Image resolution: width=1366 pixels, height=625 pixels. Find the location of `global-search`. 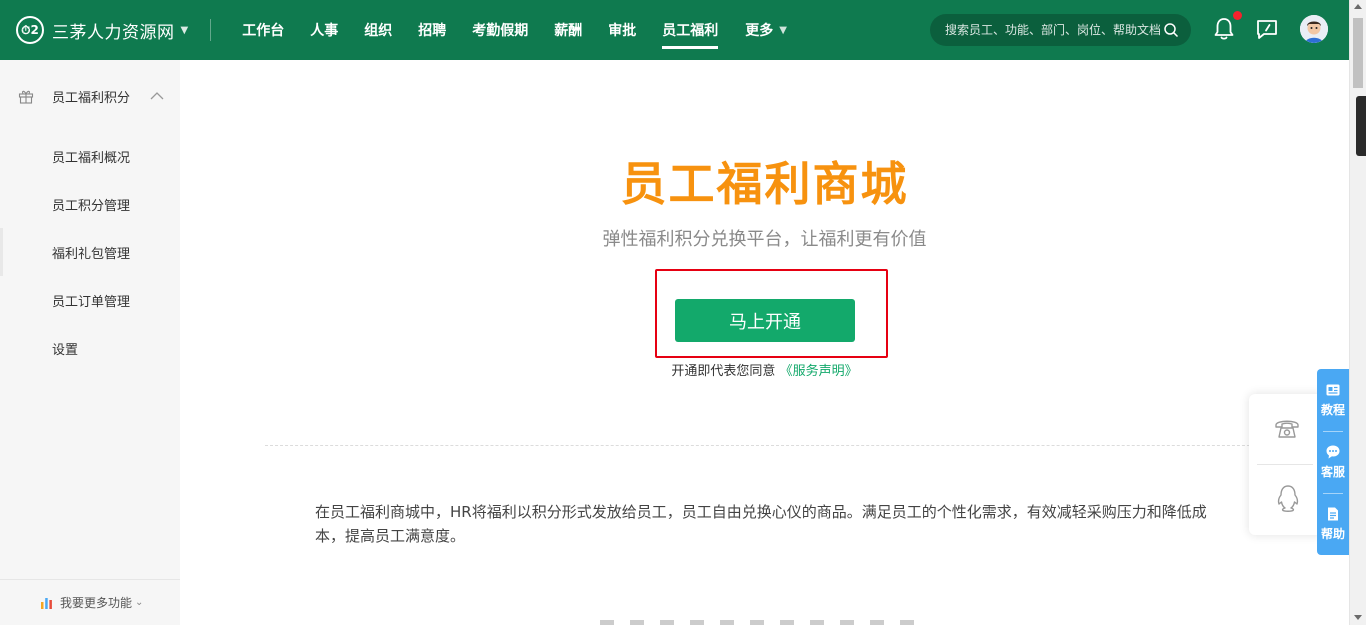

global-search is located at coordinates (1060, 30).